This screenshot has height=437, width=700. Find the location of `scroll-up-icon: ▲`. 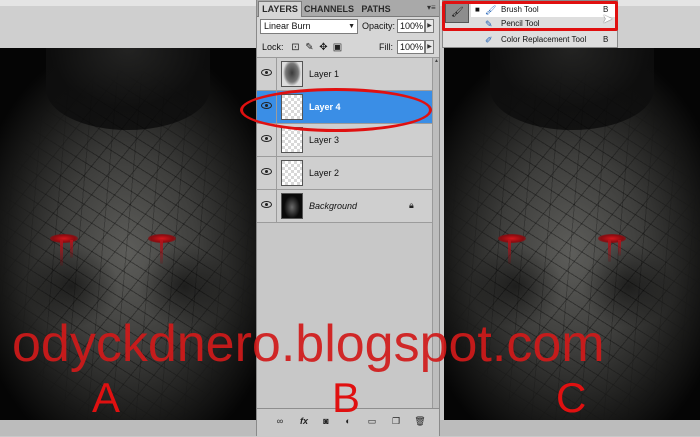

scroll-up-icon: ▲ is located at coordinates (436, 62).